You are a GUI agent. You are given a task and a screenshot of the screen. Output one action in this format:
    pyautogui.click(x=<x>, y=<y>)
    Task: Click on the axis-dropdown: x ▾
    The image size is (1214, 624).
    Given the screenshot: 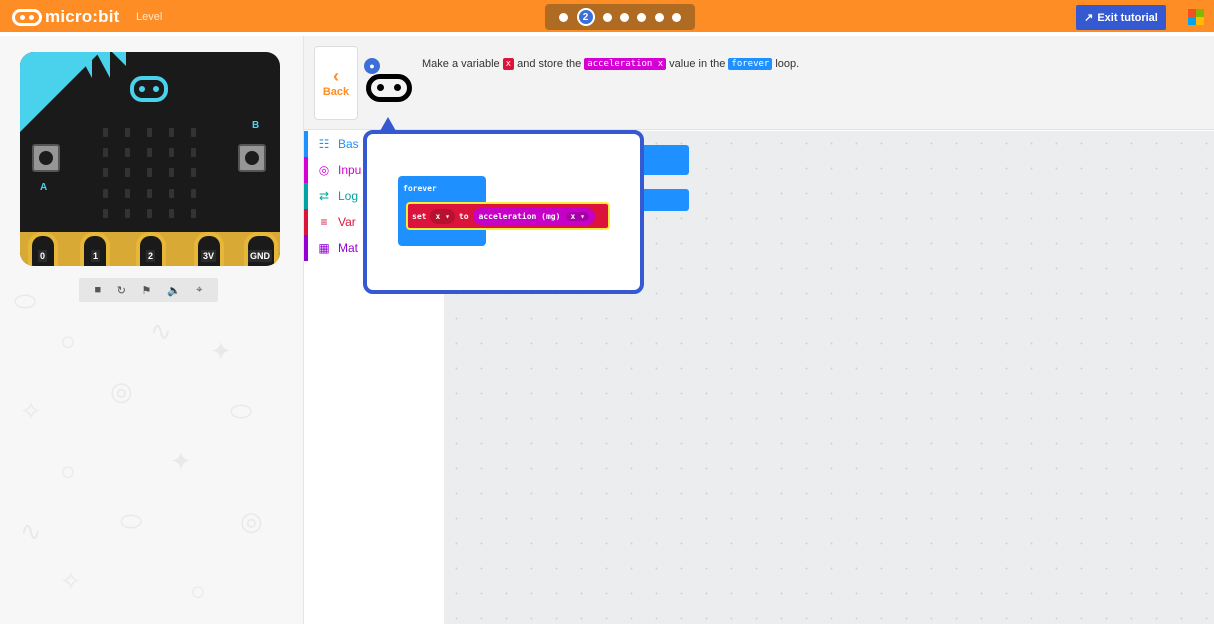 What is the action you would take?
    pyautogui.click(x=577, y=216)
    